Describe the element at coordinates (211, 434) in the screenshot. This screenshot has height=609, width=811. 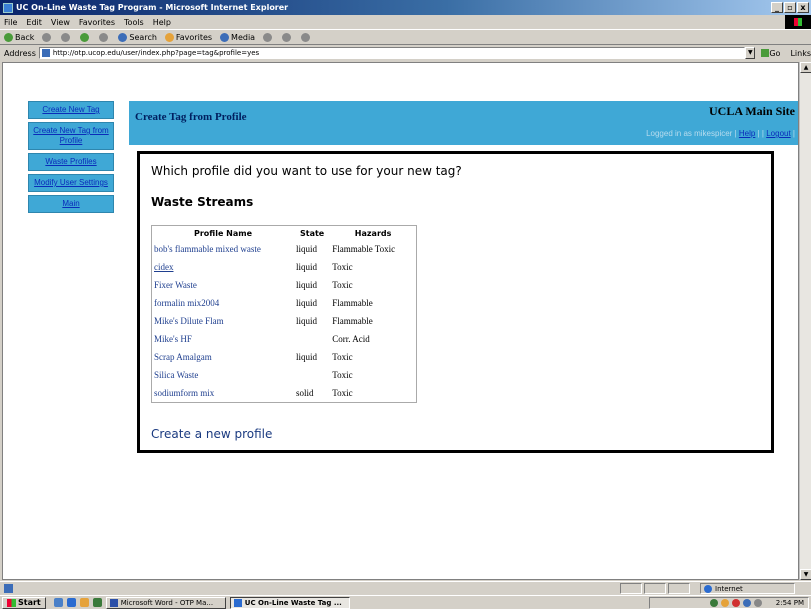
I see `create-new-profile-link: Create a new profile` at that location.